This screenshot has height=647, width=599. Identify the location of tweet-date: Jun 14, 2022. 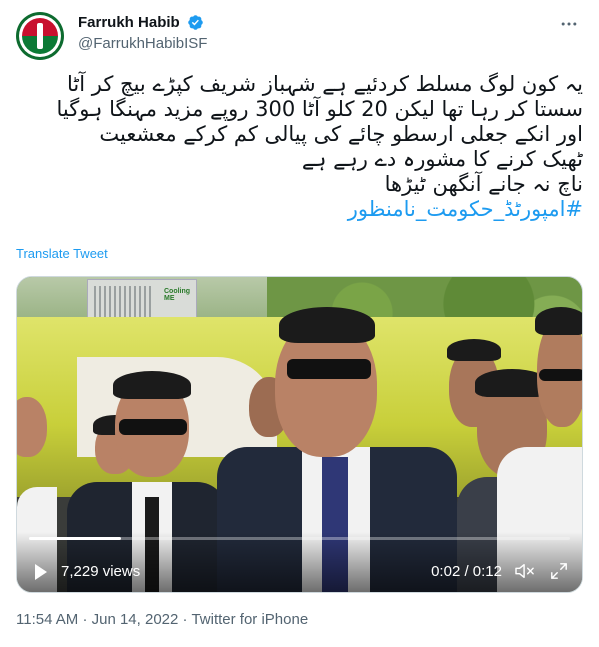
(135, 619).